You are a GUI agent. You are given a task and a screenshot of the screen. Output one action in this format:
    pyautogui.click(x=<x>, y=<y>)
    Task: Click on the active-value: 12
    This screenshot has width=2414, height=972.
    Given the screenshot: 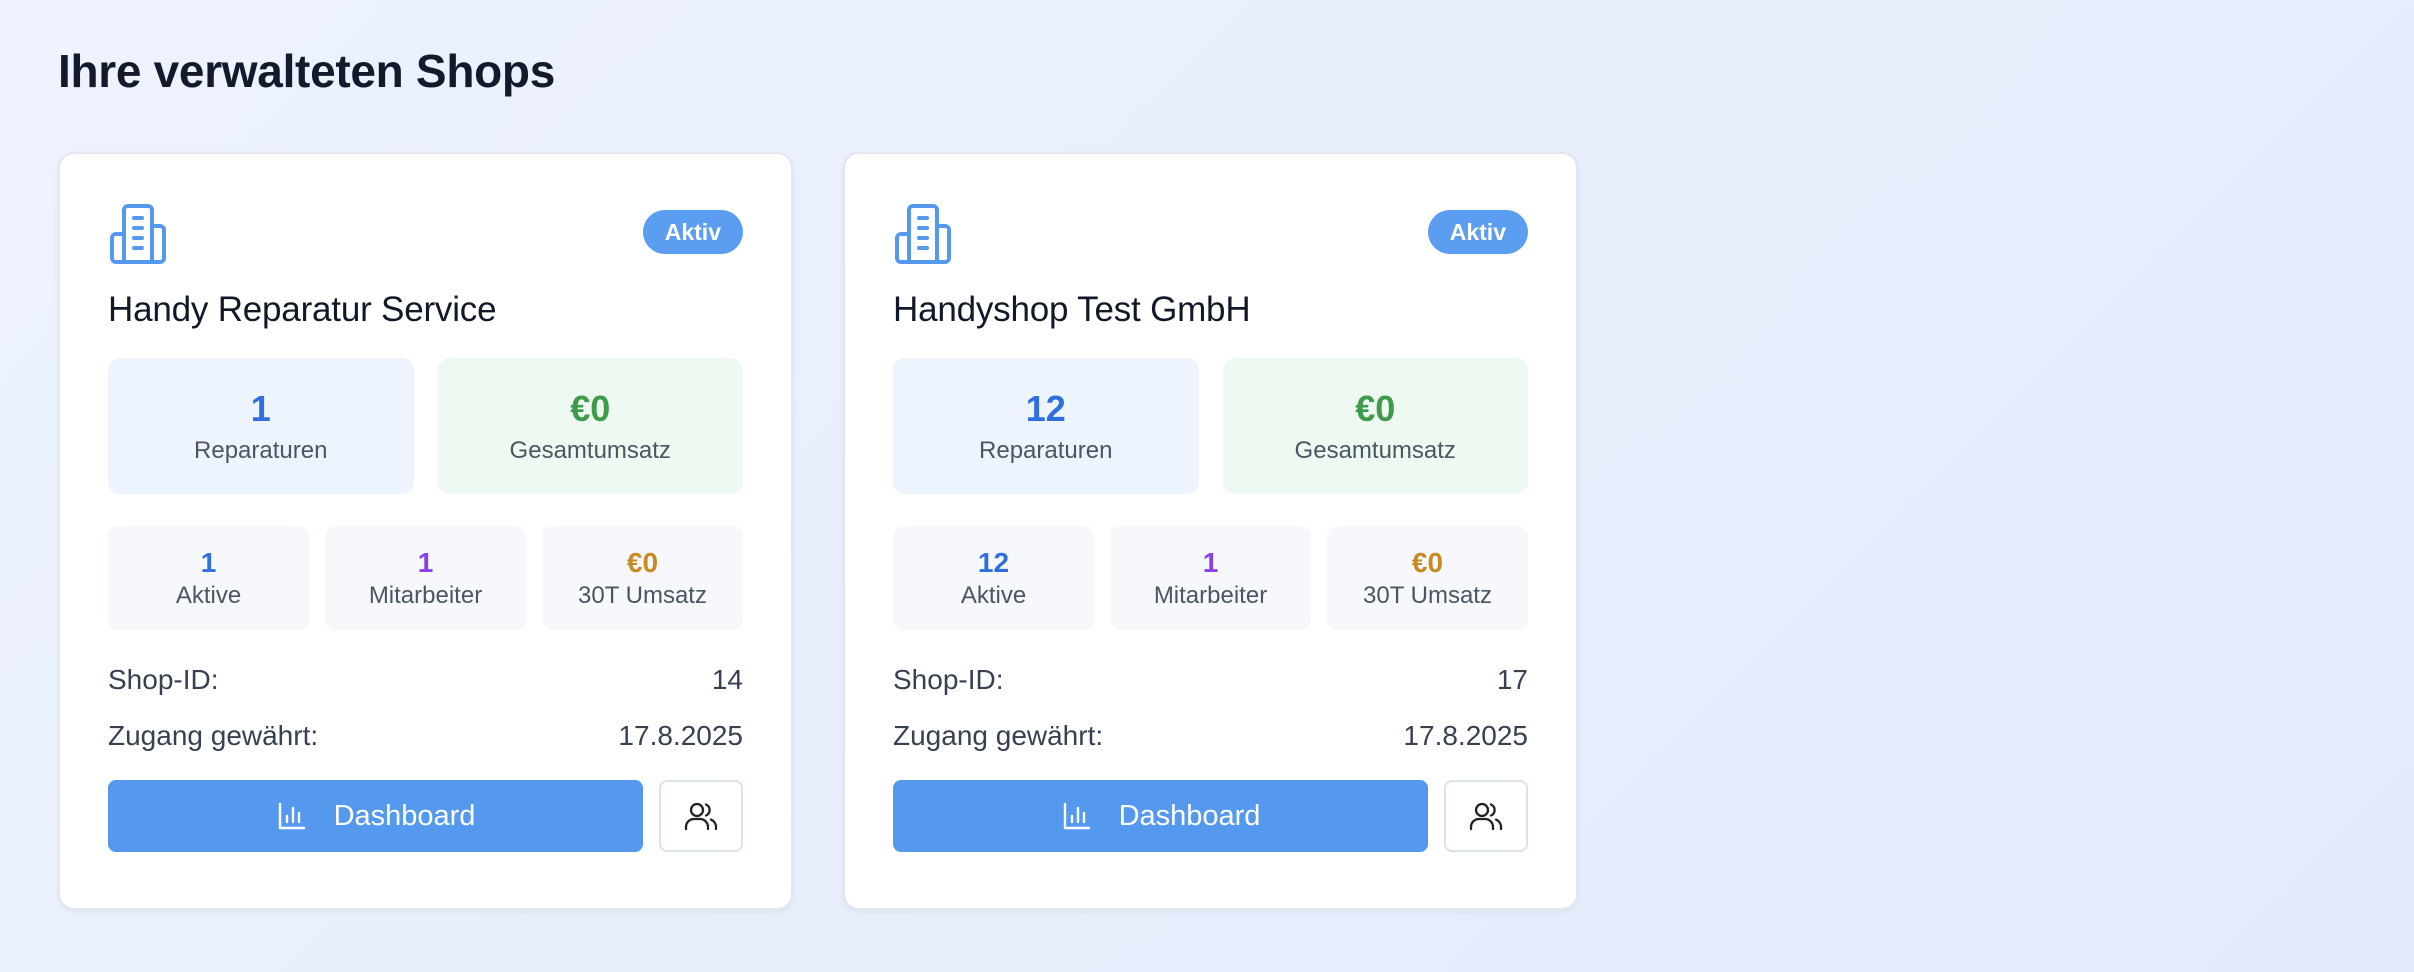 What is the action you would take?
    pyautogui.click(x=993, y=562)
    